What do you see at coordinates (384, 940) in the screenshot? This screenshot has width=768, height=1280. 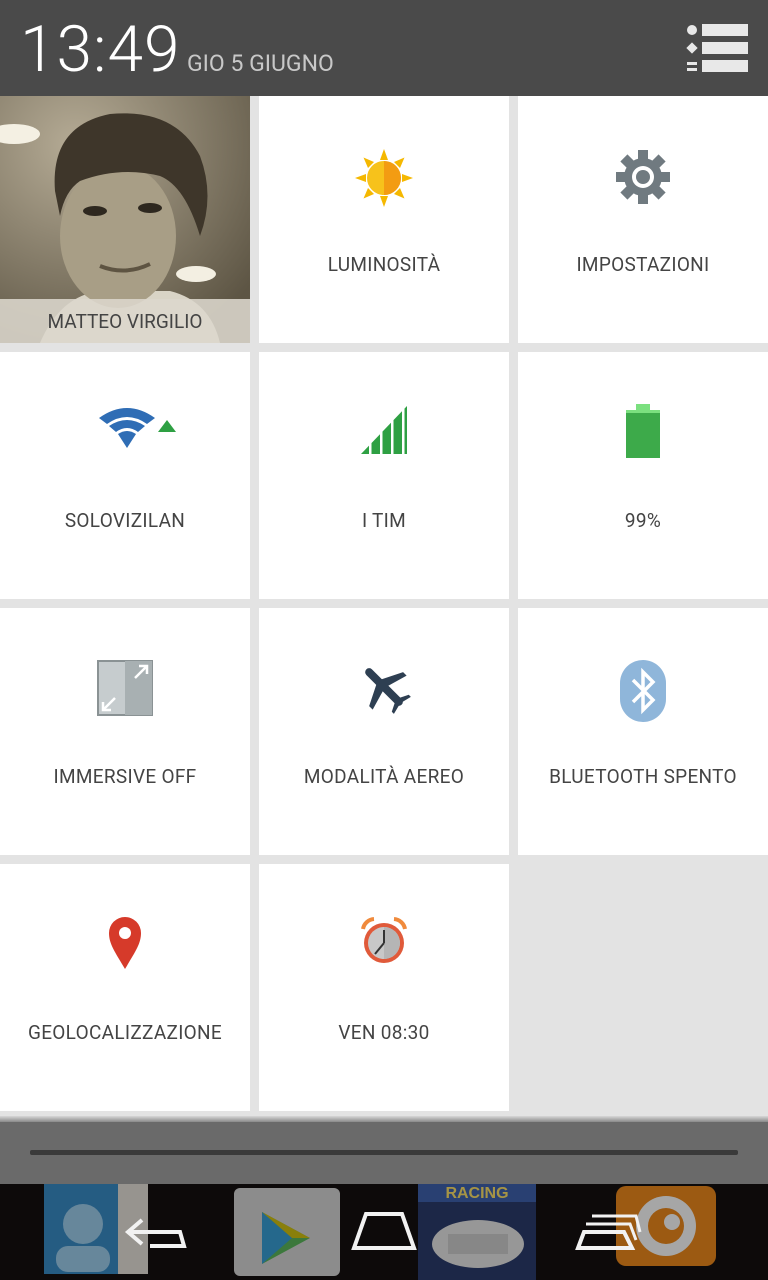 I see `alarm-clock-icon` at bounding box center [384, 940].